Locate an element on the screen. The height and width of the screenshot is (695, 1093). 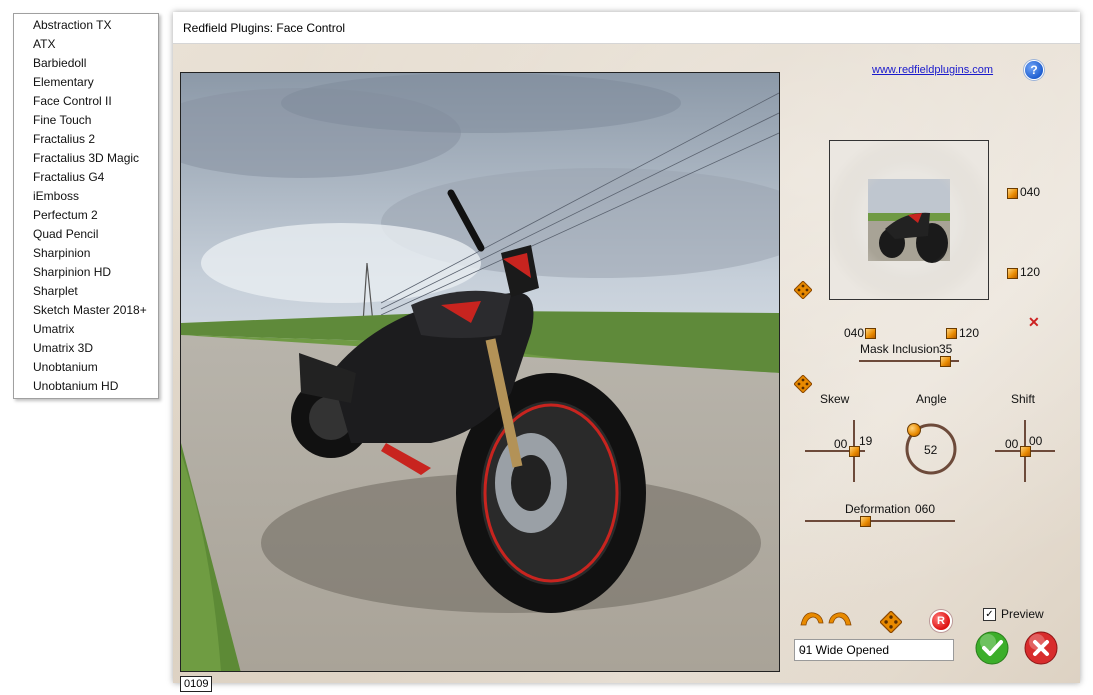
dialog-title: Redfield Plugins: Face Control is located at coordinates (264, 28).